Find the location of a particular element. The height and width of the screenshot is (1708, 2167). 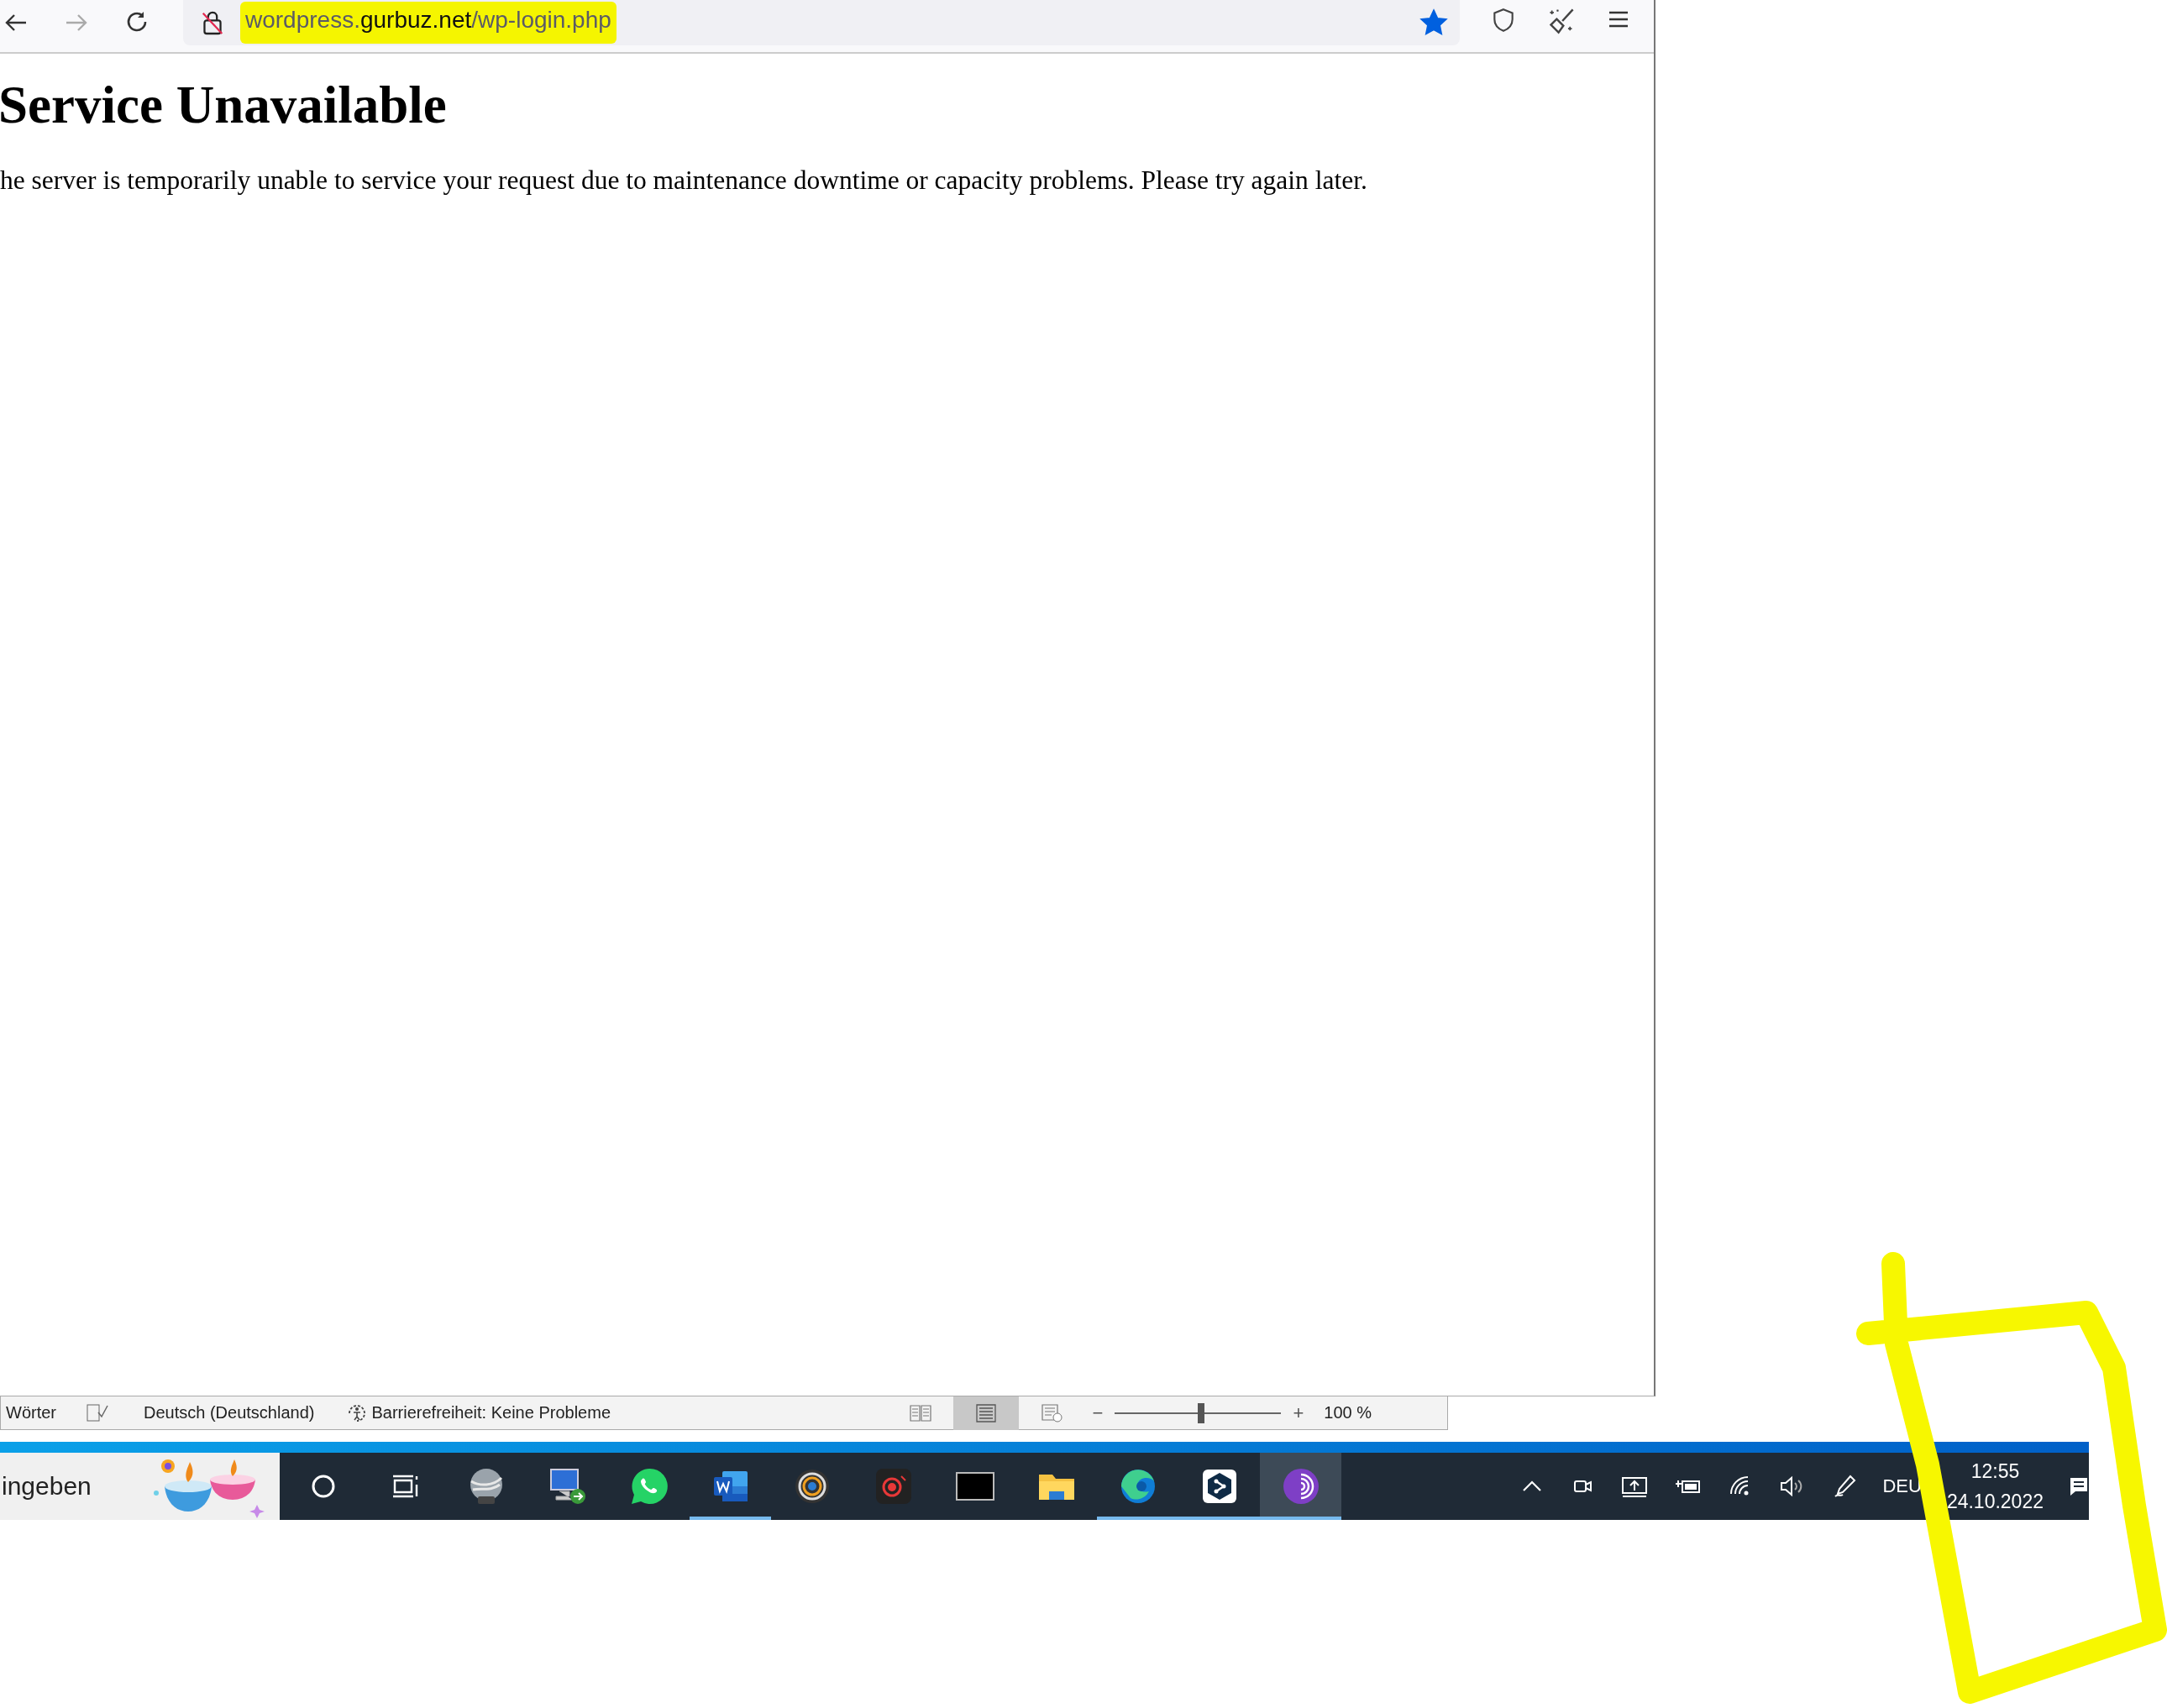

book-icon is located at coordinates (920, 1412).